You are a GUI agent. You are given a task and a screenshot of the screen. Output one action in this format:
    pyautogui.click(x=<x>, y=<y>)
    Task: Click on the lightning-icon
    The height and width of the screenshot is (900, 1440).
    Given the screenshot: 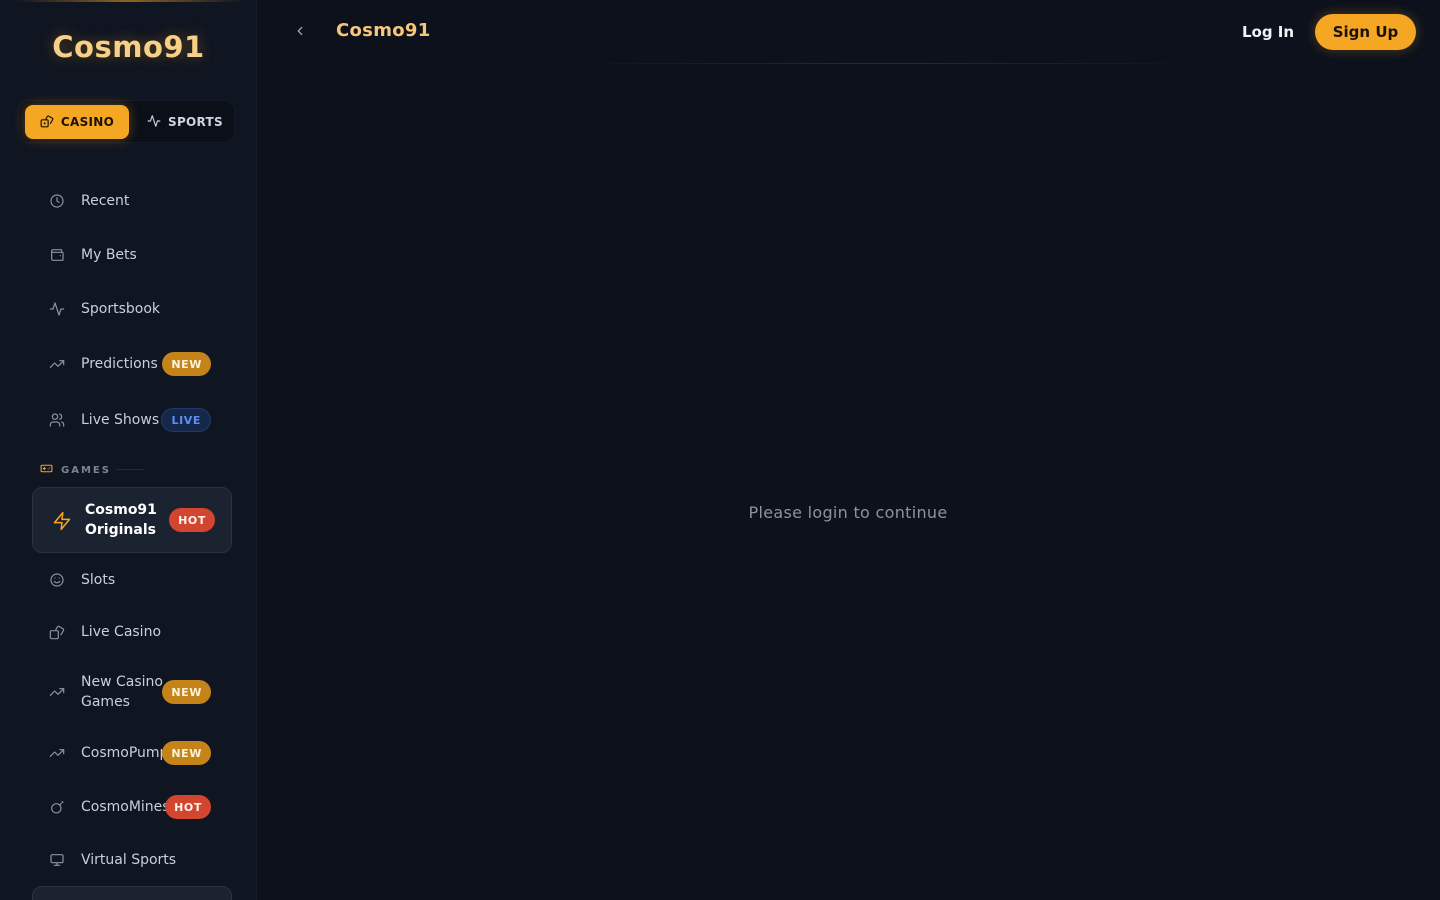 What is the action you would take?
    pyautogui.click(x=62, y=521)
    